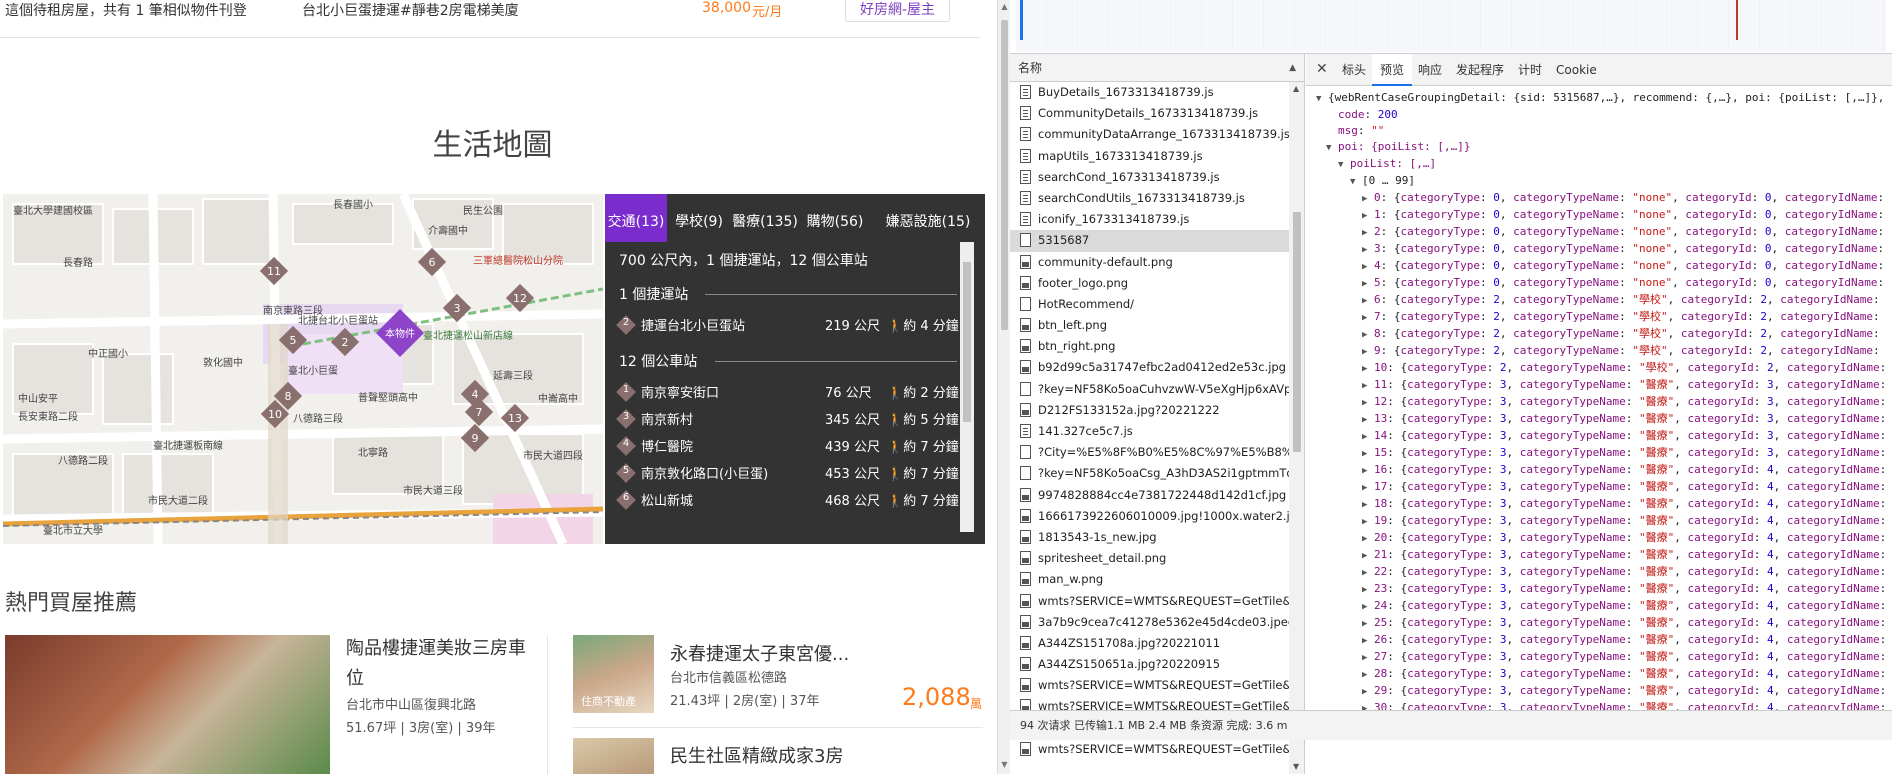  I want to click on card1-title: 陶品樓捷運美妝三房車位, so click(441, 664).